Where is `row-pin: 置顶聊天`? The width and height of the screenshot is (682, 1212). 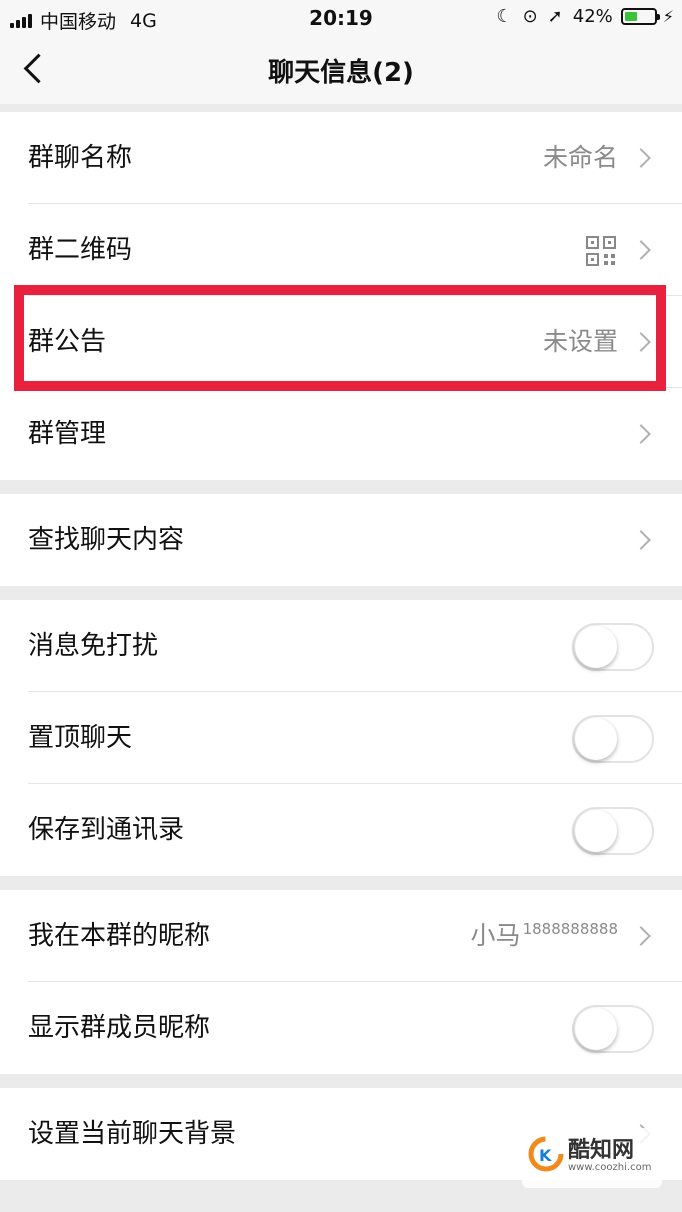 row-pin: 置顶聊天 is located at coordinates (341, 738).